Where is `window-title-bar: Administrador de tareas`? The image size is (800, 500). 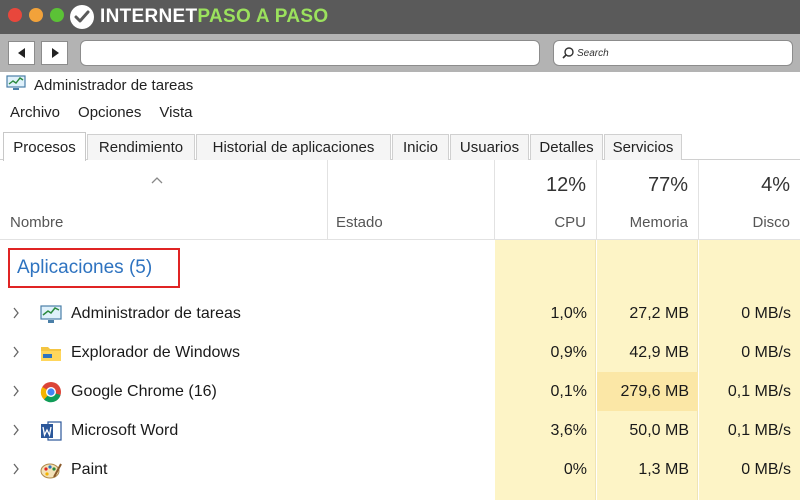 window-title-bar: Administrador de tareas is located at coordinates (99, 85).